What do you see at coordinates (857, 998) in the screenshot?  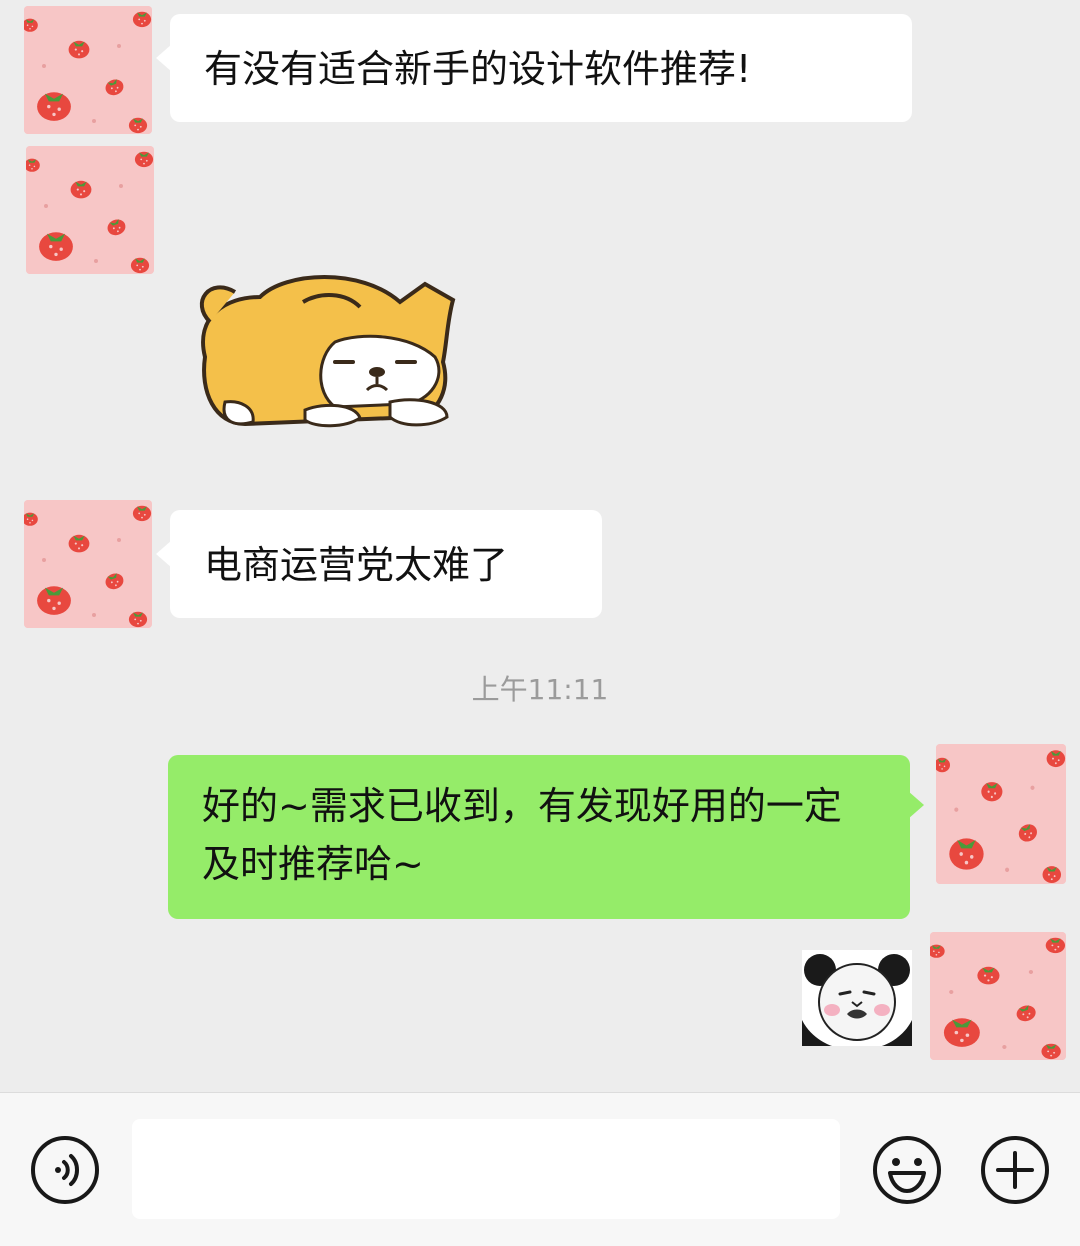 I see `panda-face-meme-sticker` at bounding box center [857, 998].